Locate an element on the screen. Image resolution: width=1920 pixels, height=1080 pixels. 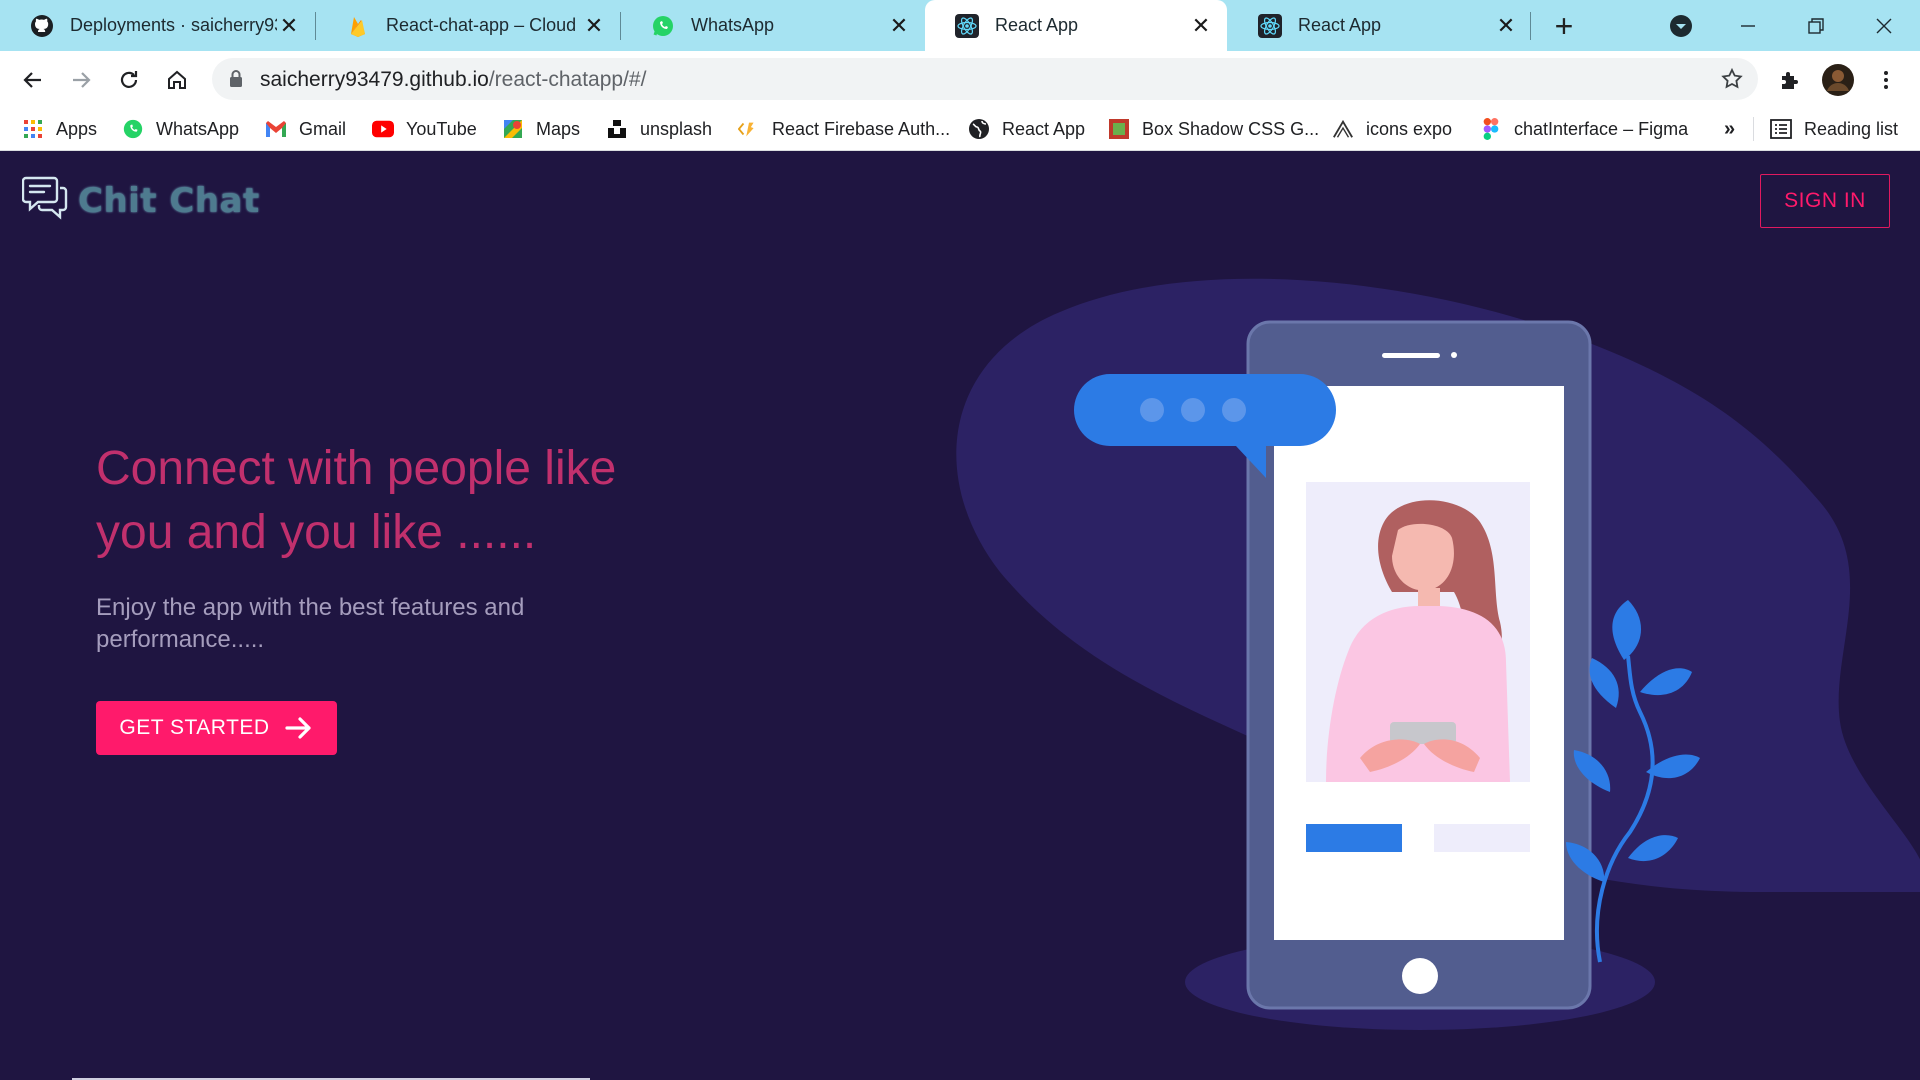
tab-label: WhatsApp is located at coordinates (733, 25).